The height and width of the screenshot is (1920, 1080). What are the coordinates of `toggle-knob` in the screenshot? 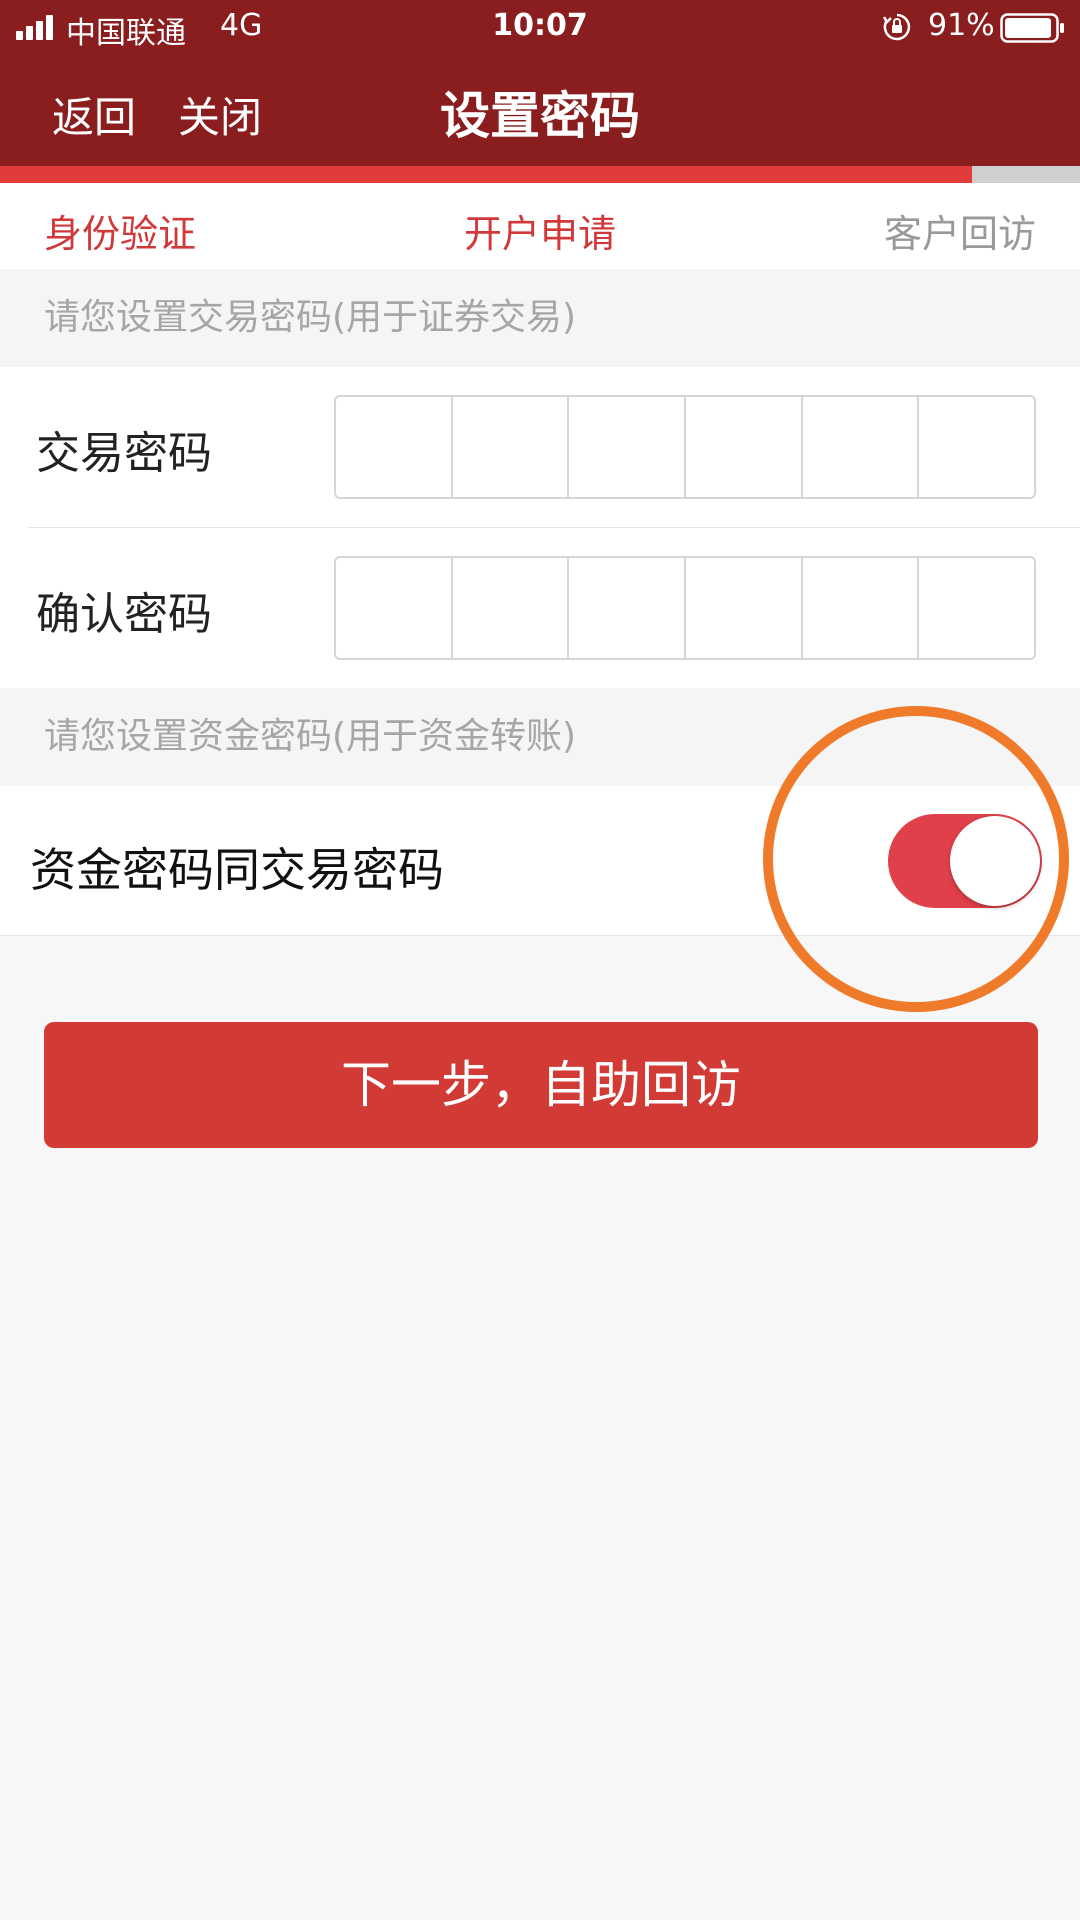 It's located at (995, 861).